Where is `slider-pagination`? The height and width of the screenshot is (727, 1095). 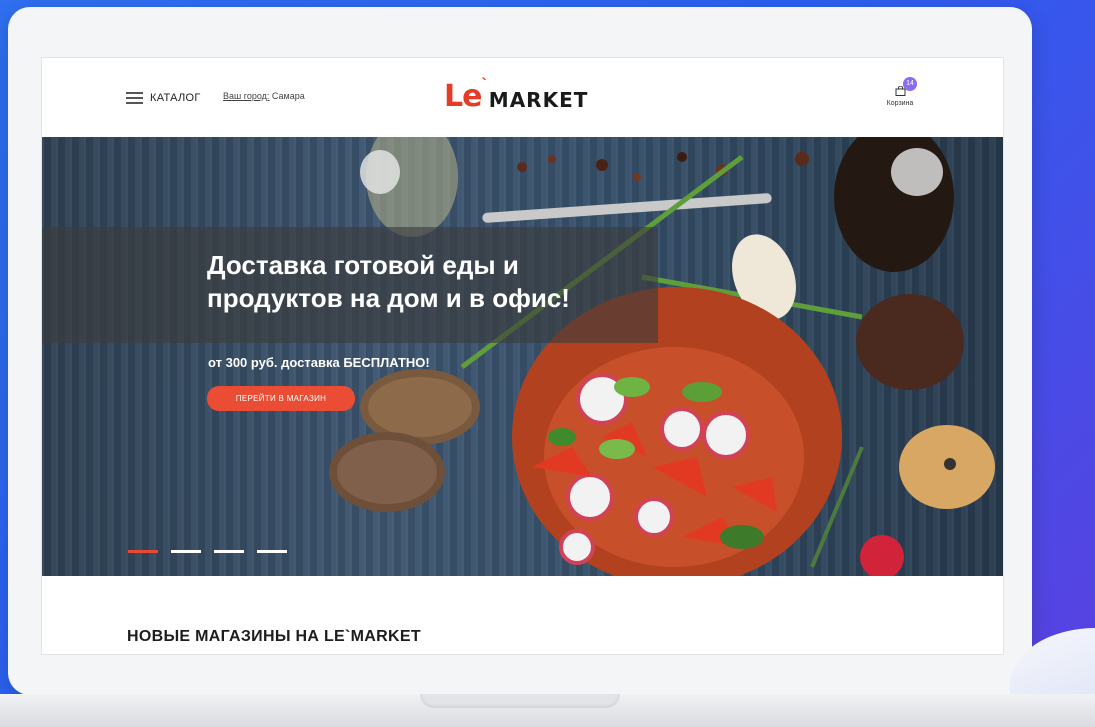
slider-pagination is located at coordinates (207, 551).